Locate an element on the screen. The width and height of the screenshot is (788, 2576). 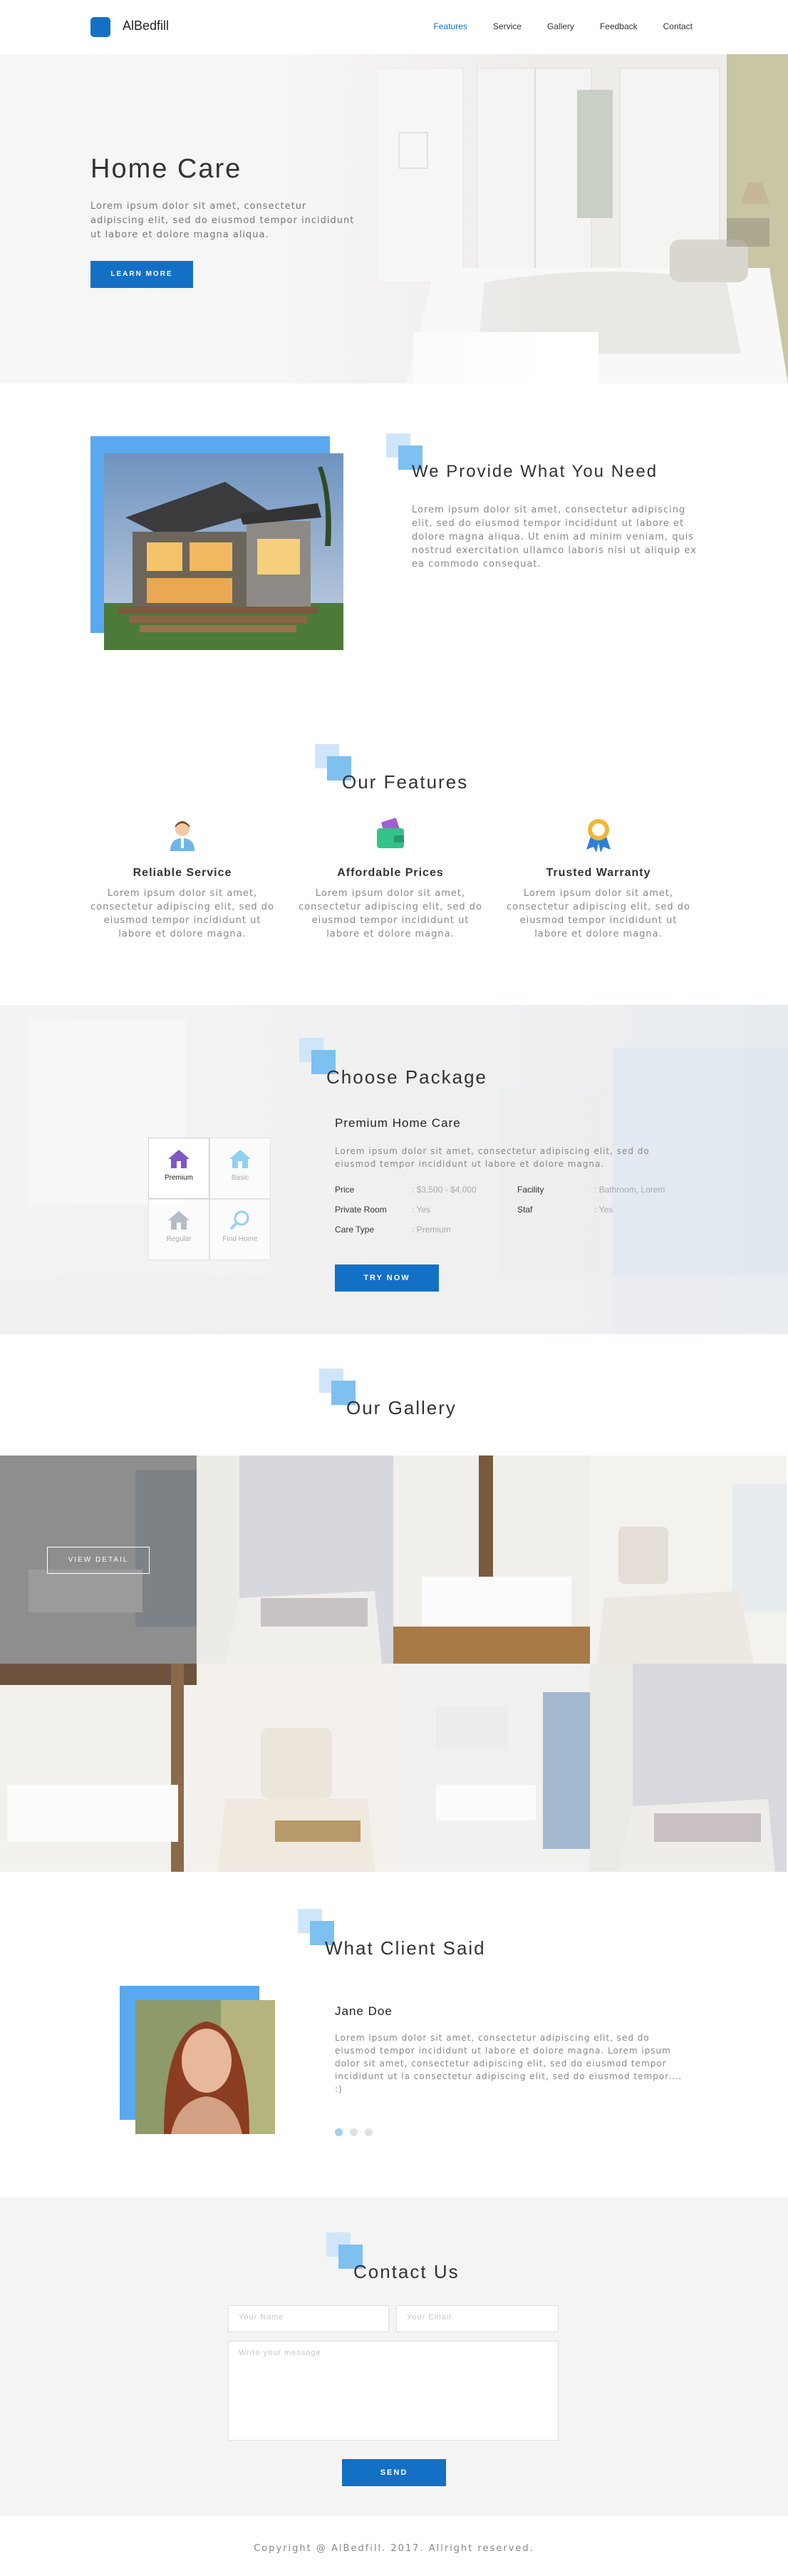
package-tile-basic: Basic is located at coordinates (240, 1168).